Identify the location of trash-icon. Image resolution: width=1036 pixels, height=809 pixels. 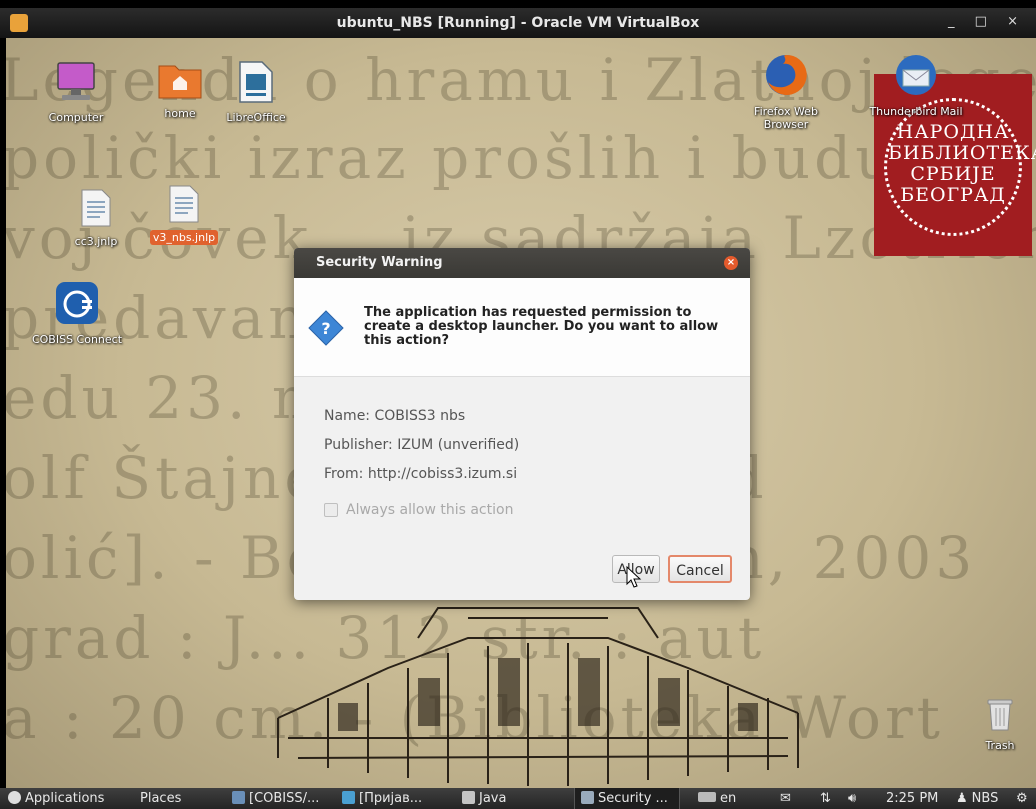
(1000, 715).